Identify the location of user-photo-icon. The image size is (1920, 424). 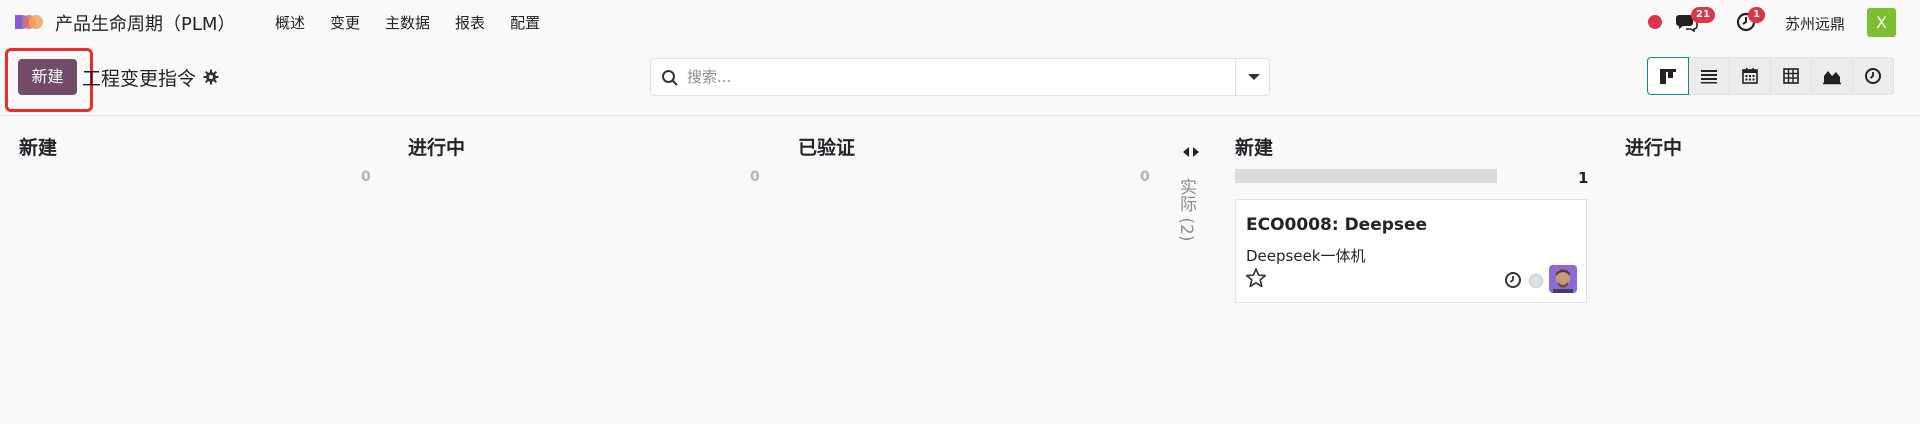
(1563, 279).